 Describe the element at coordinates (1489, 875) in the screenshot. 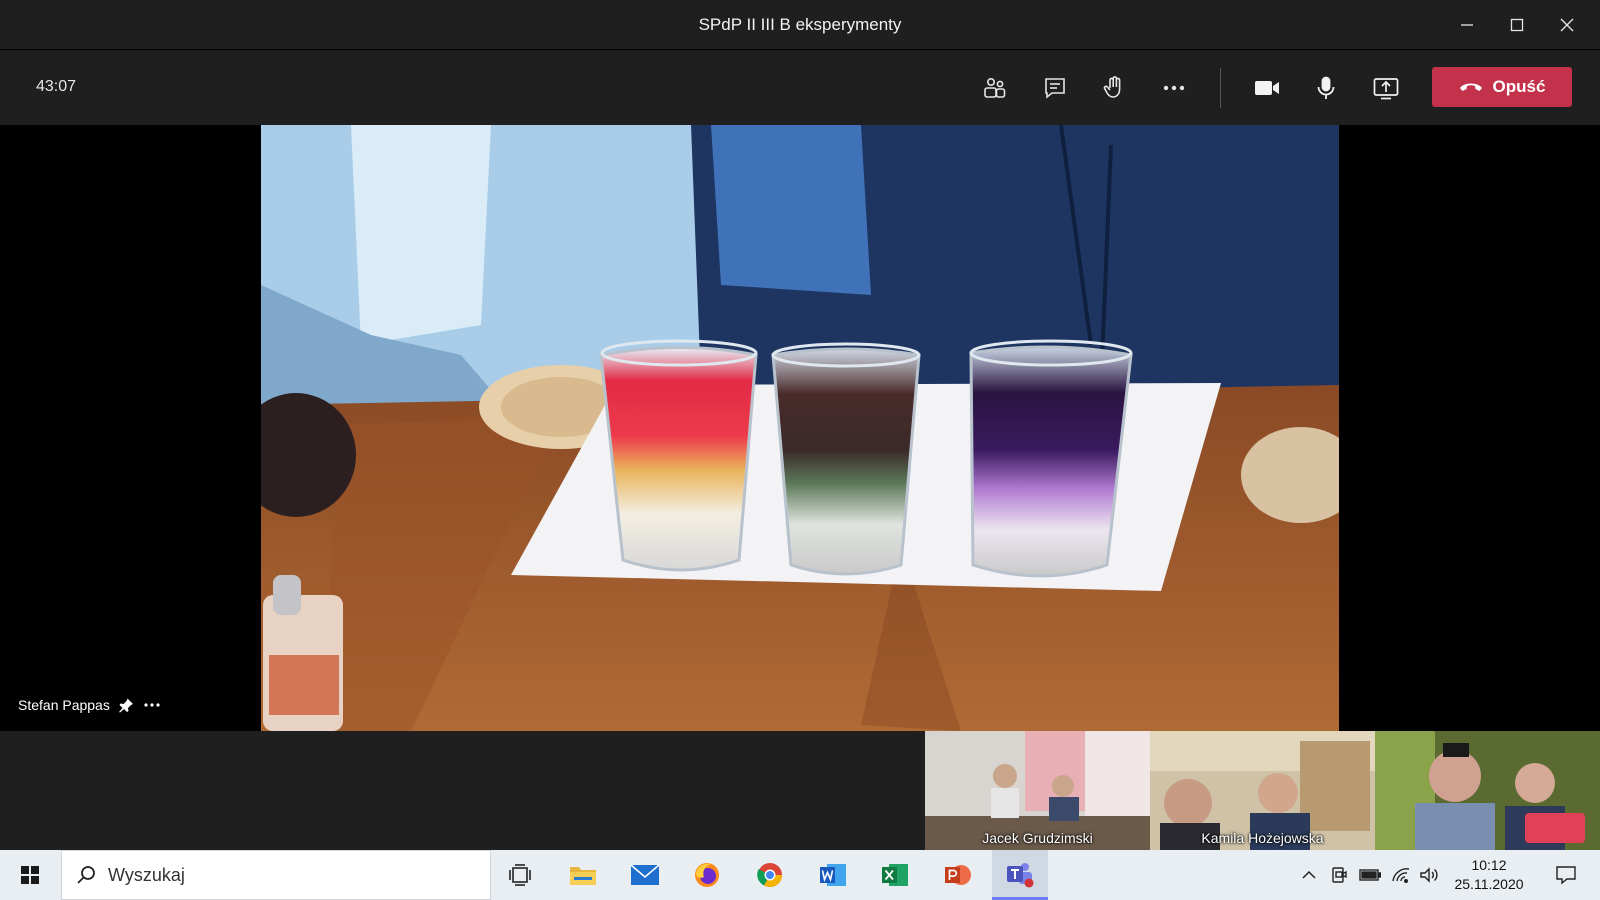

I see `taskbar-clock: 10:12 25.11.2020` at that location.